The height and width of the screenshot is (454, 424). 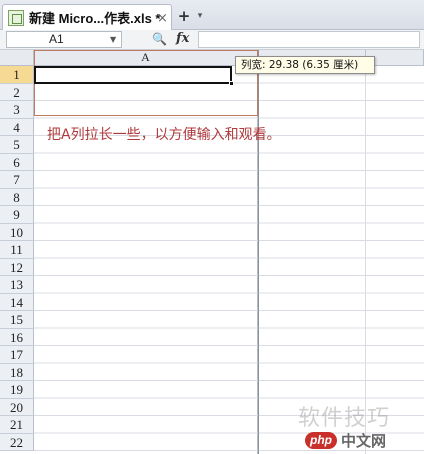 I want to click on row-header: 14, so click(x=17, y=302).